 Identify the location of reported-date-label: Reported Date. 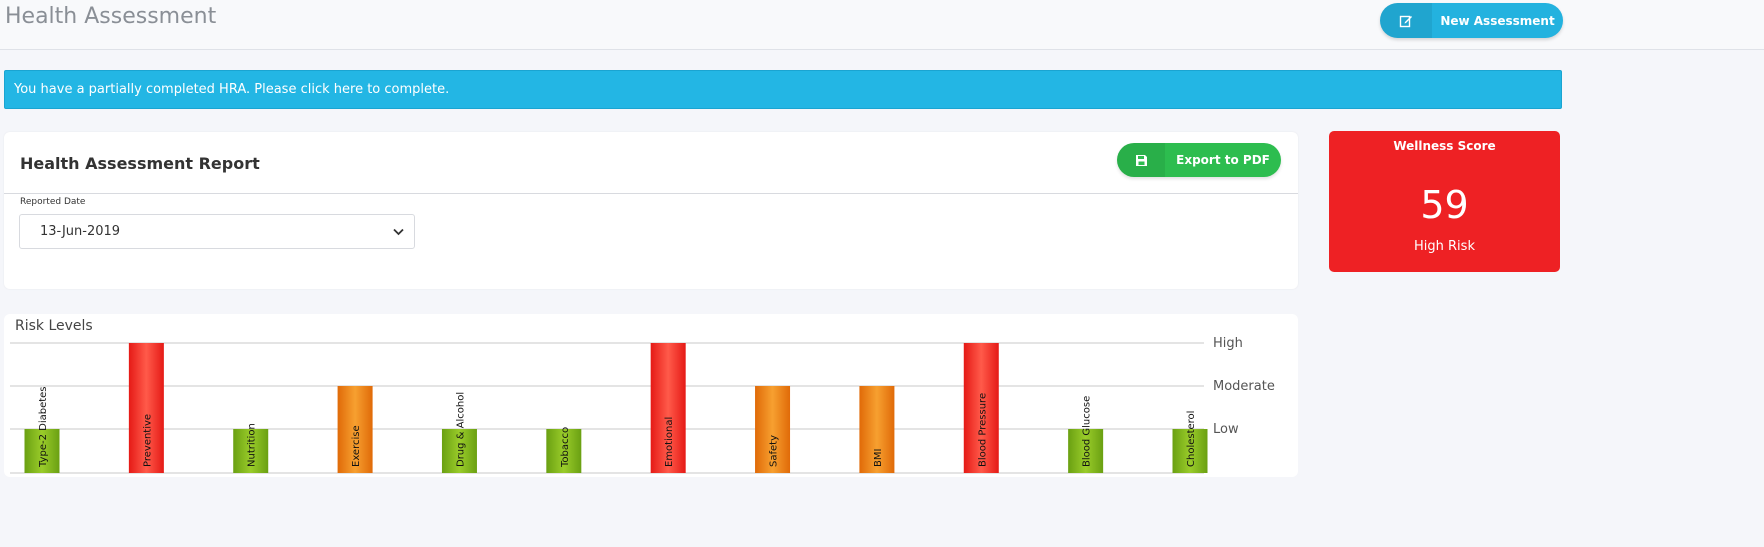
(53, 202).